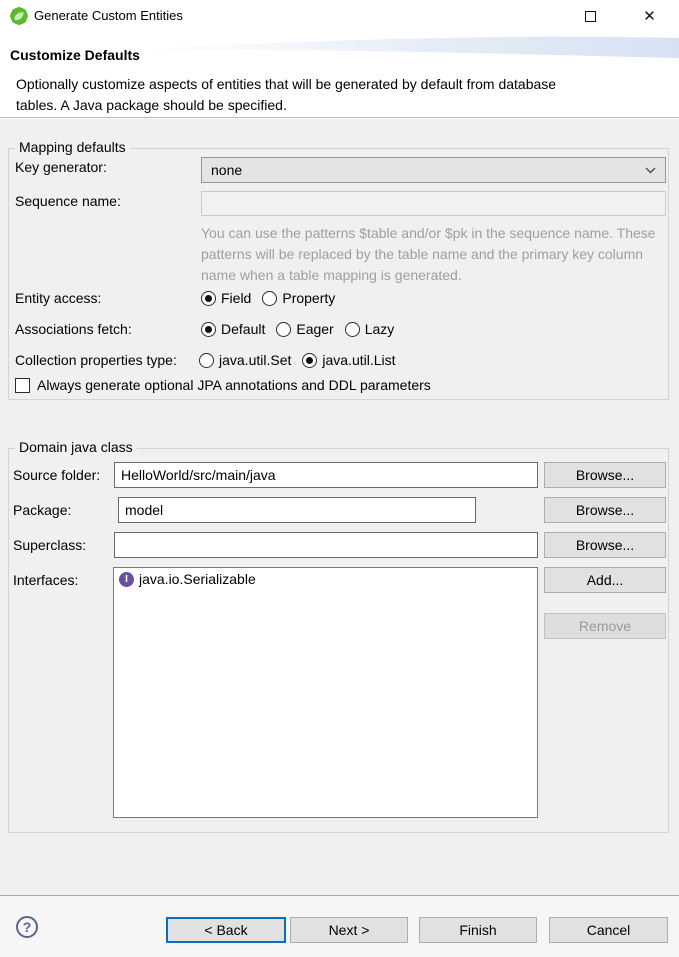  I want to click on checkbox-icon, so click(22, 385).